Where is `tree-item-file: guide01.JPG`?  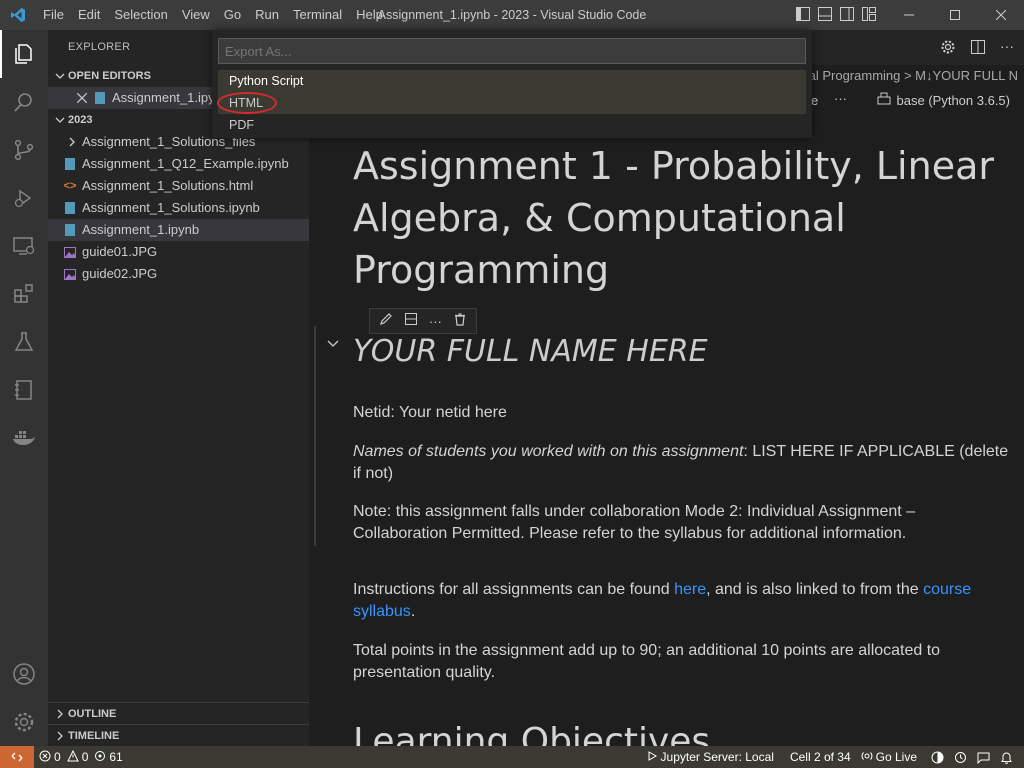
tree-item-file: guide01.JPG is located at coordinates (178, 252).